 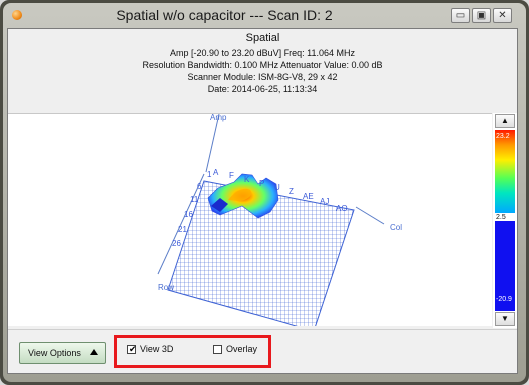 What do you see at coordinates (262, 77) in the screenshot?
I see `scanner-module-info: Scanner Module: ISM-8G-V8, 29 x 42` at bounding box center [262, 77].